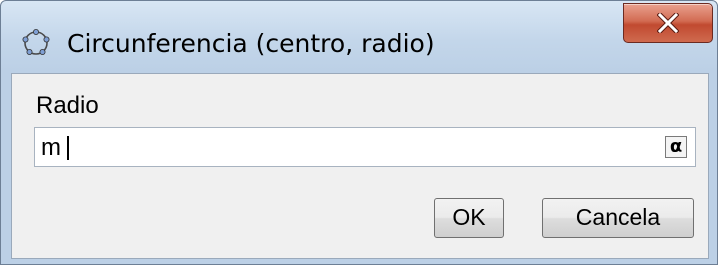 Image resolution: width=720 pixels, height=267 pixels. What do you see at coordinates (469, 218) in the screenshot?
I see `ok-button: OK` at bounding box center [469, 218].